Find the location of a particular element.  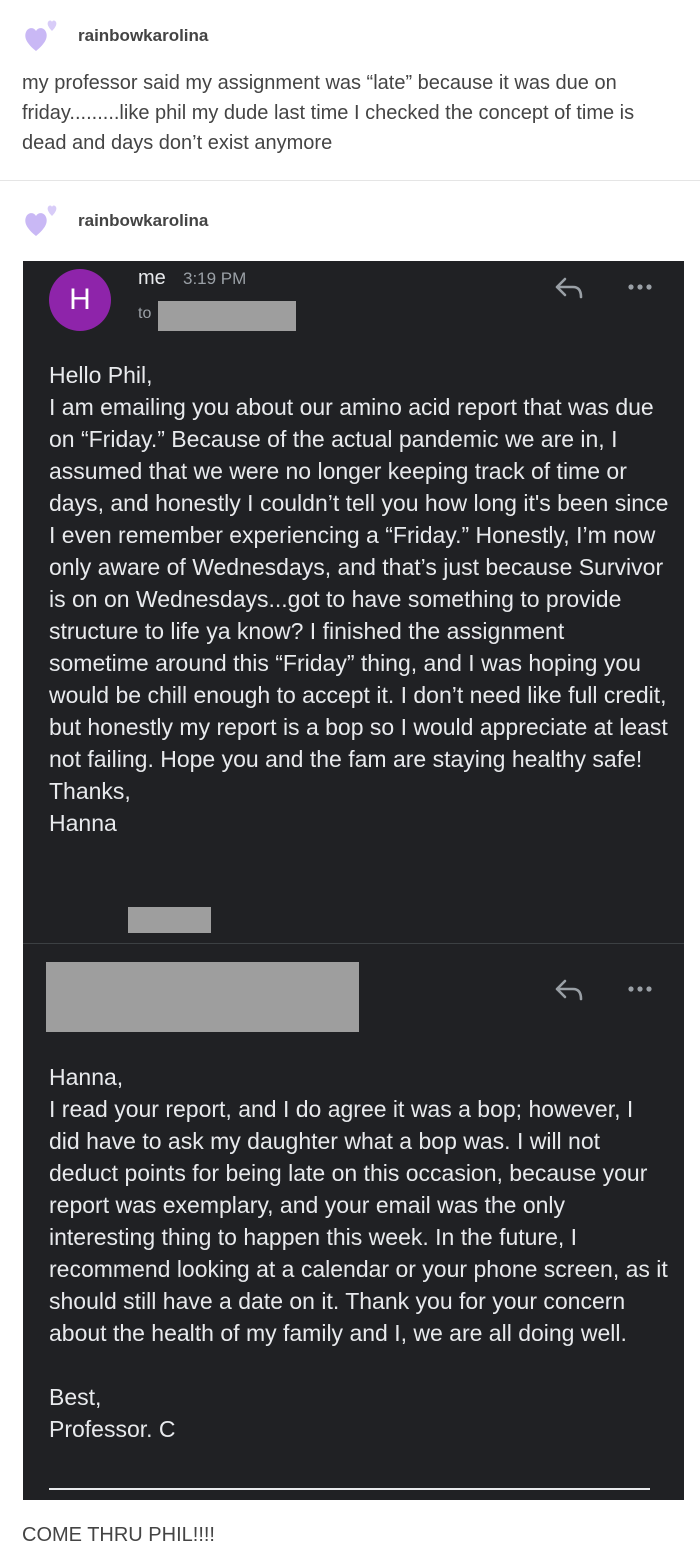

signature-rule is located at coordinates (349, 1489).